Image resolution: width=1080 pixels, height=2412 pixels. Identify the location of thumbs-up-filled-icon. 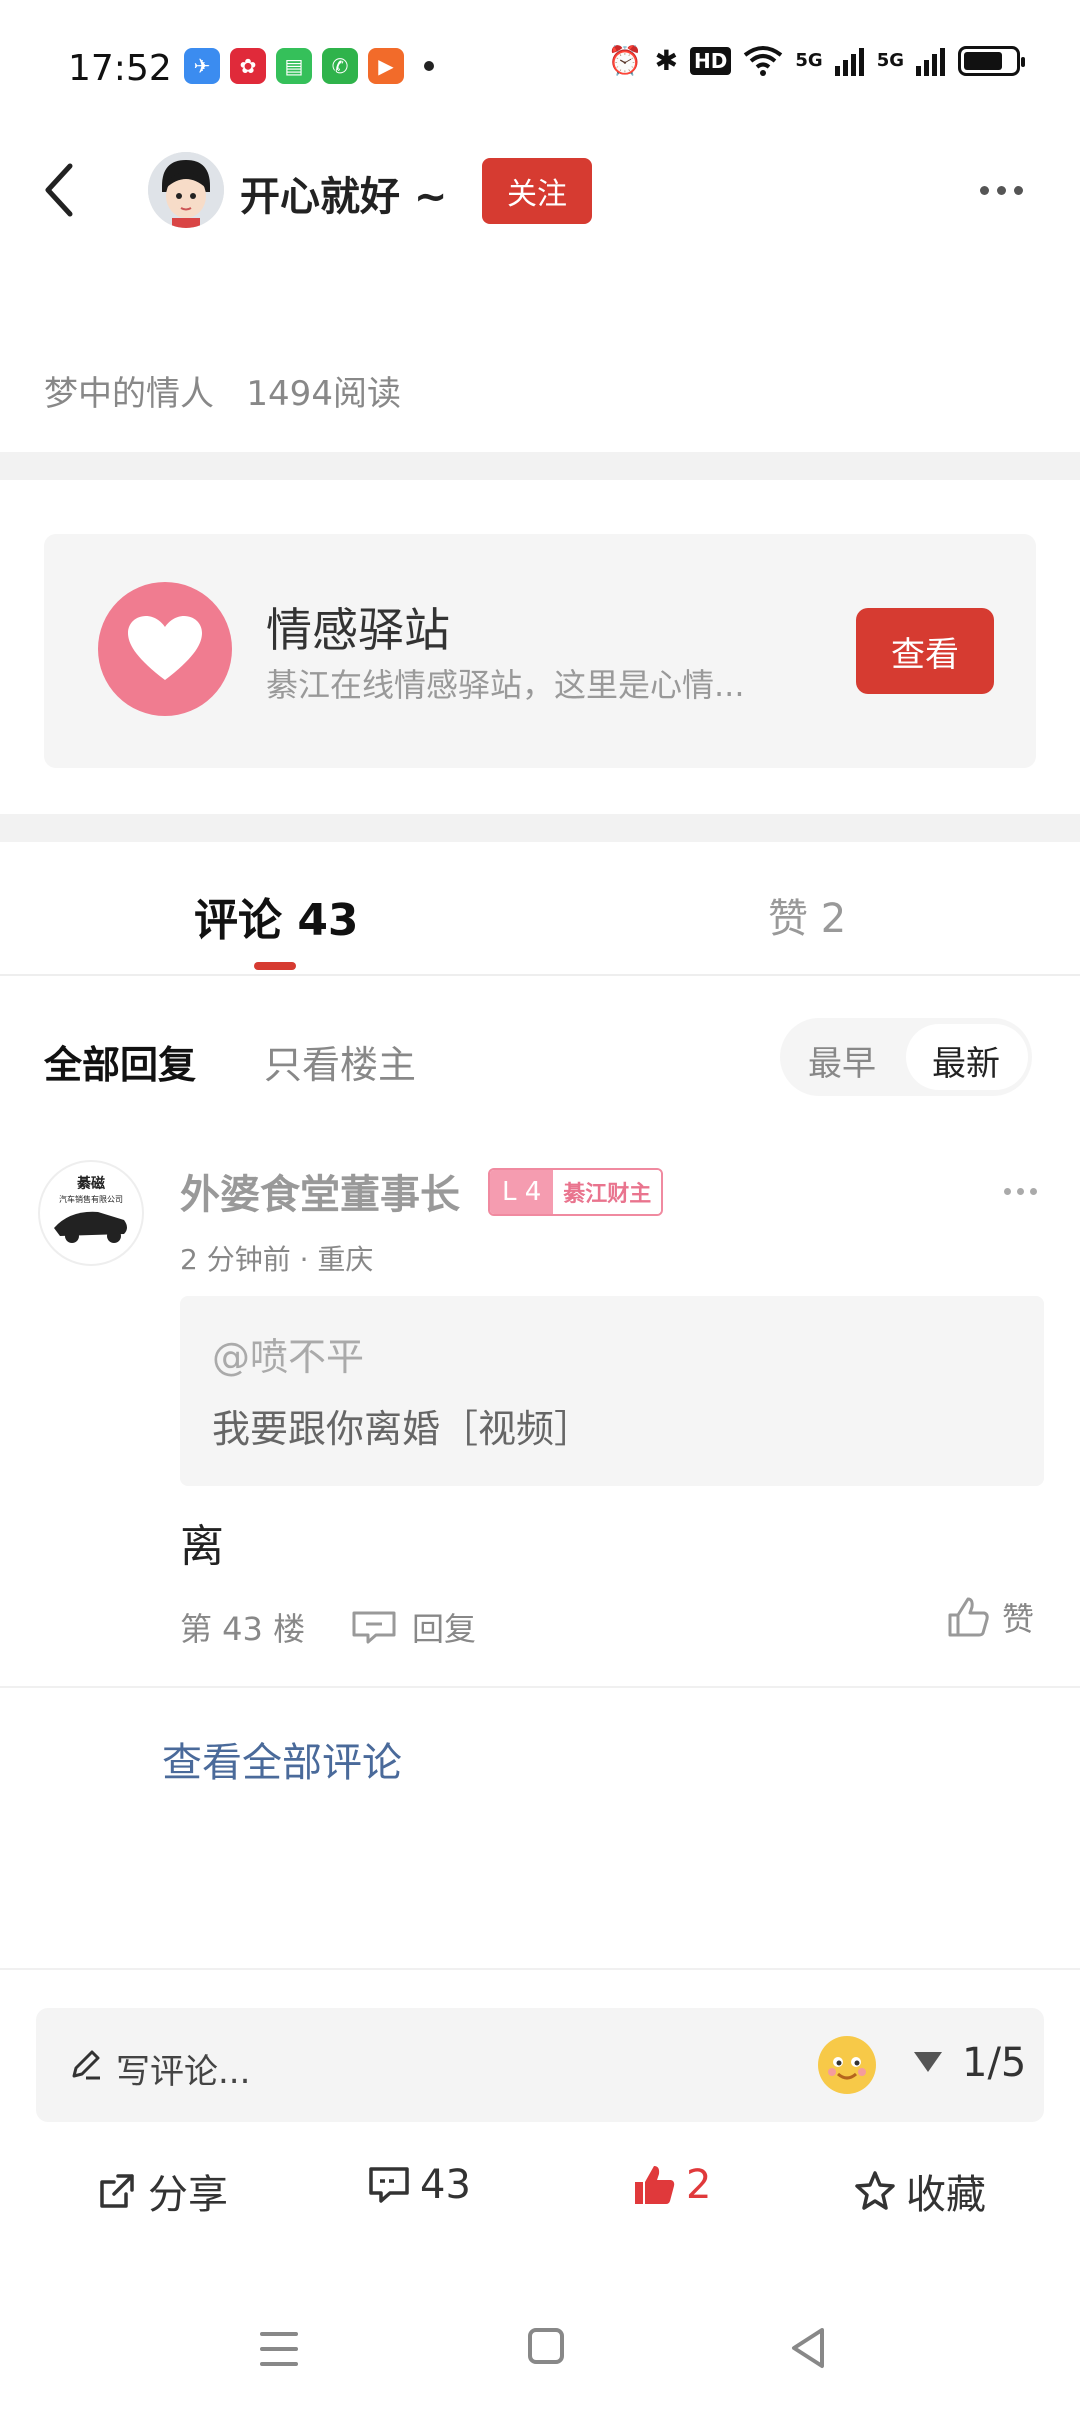
(655, 2185).